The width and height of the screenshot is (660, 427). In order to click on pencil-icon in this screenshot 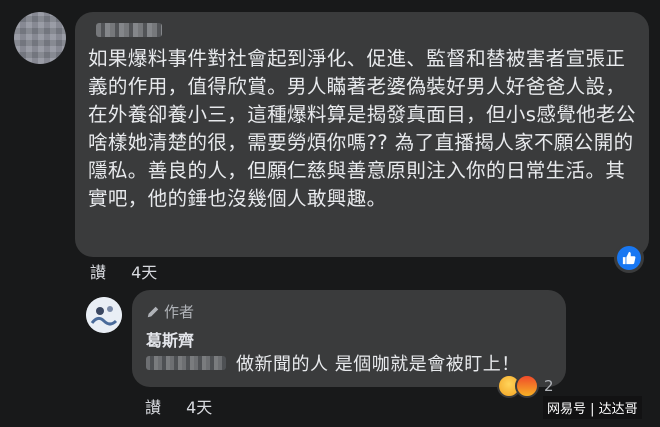, I will do `click(153, 311)`.